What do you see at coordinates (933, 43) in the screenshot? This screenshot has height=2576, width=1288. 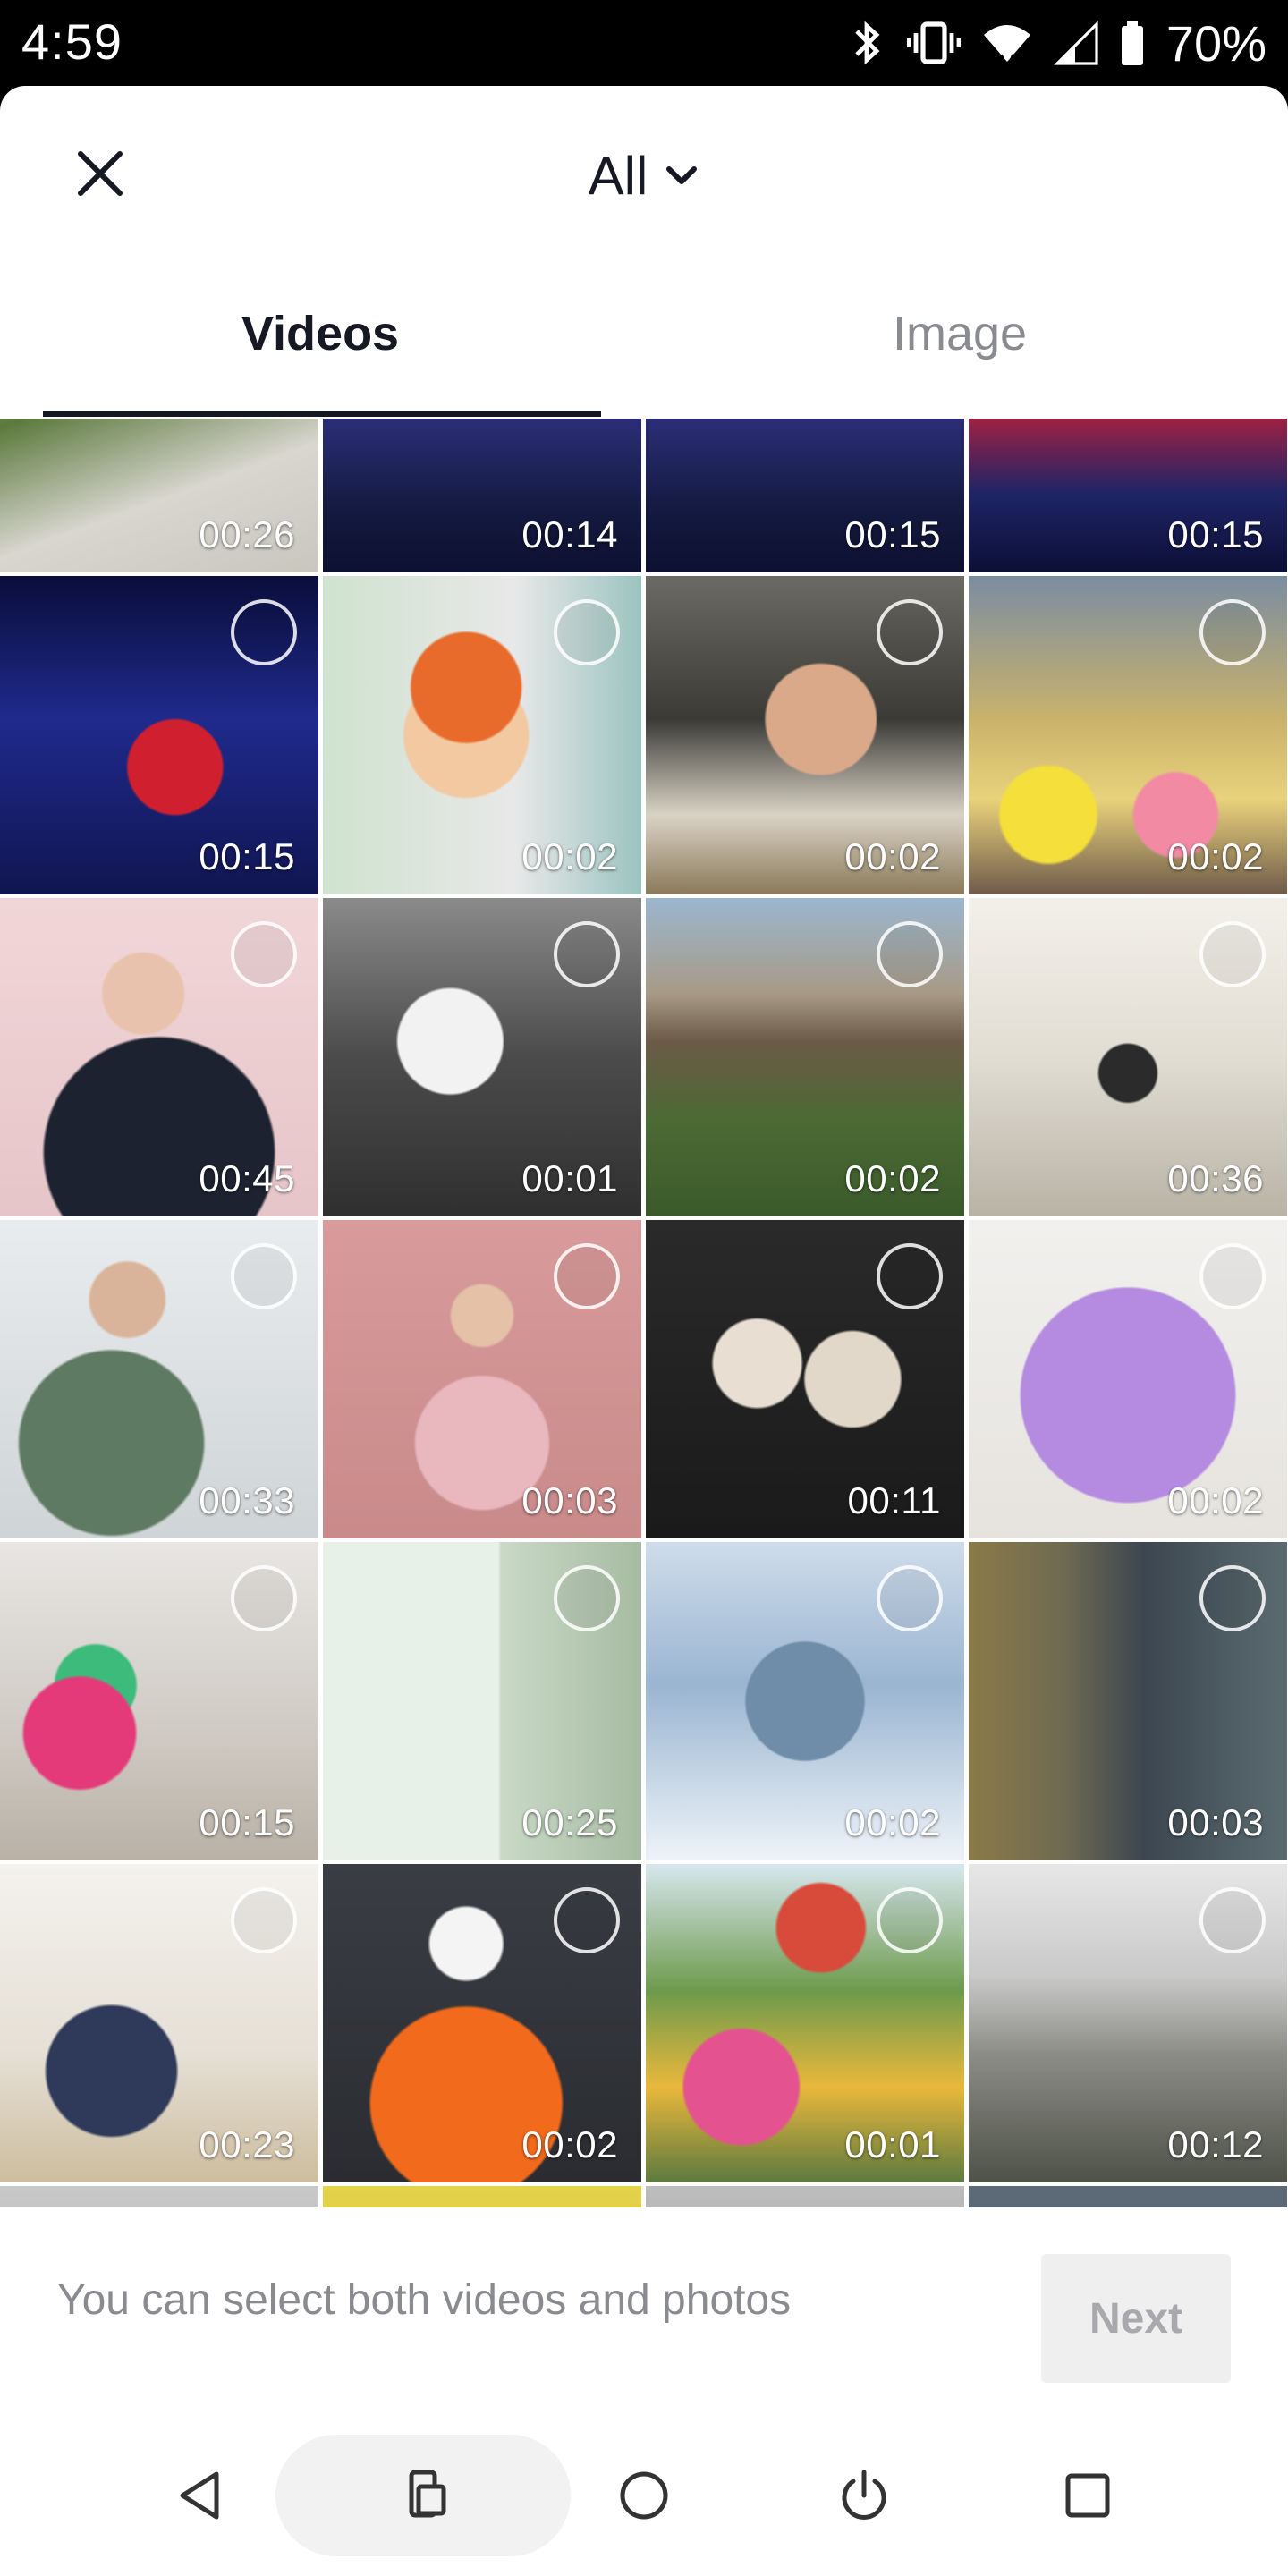 I see `vibrate-icon` at bounding box center [933, 43].